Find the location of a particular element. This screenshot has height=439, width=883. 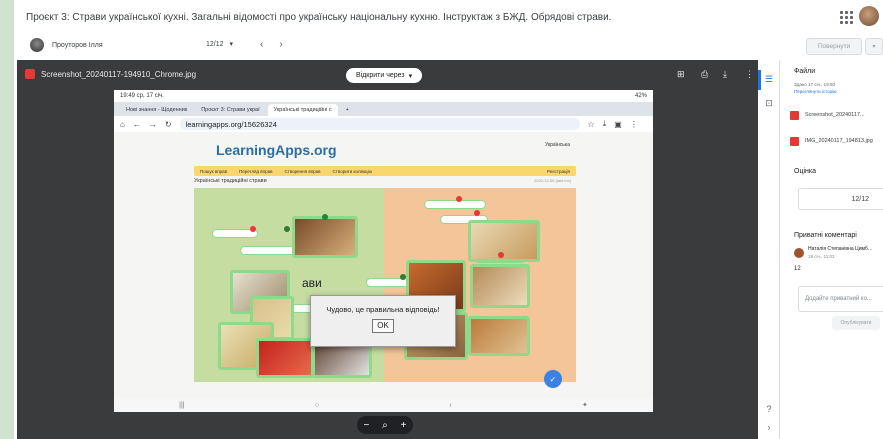

google-apps-icon is located at coordinates (846, 17).